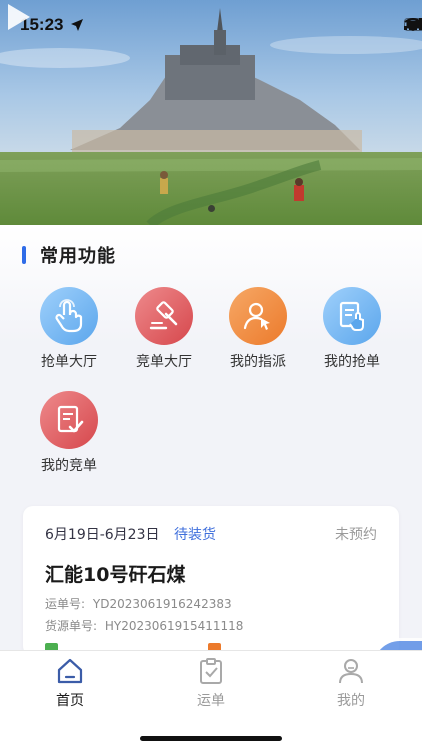  What do you see at coordinates (162, 604) in the screenshot?
I see `waybill-number: YD2023061916242383` at bounding box center [162, 604].